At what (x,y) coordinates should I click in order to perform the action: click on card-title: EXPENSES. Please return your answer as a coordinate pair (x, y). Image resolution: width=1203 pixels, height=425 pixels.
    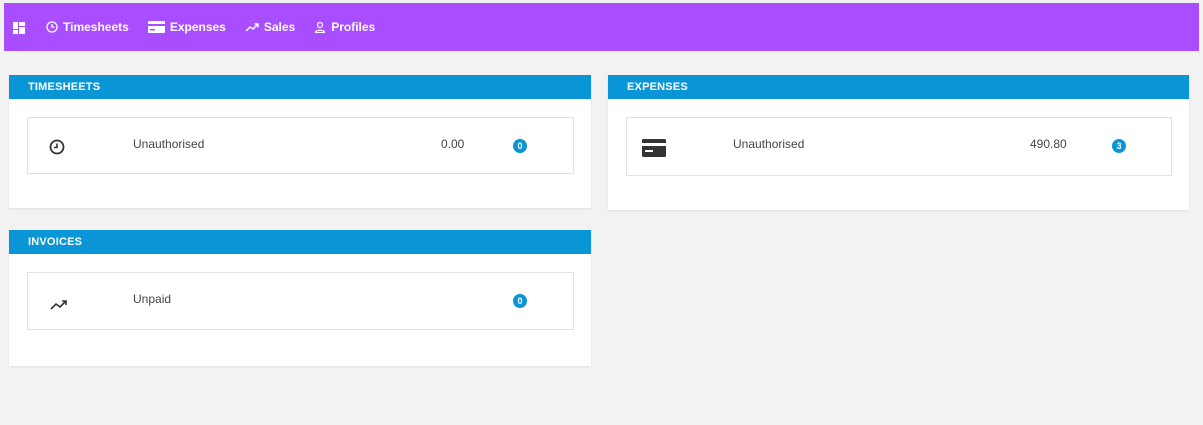
    Looking at the image, I should click on (898, 87).